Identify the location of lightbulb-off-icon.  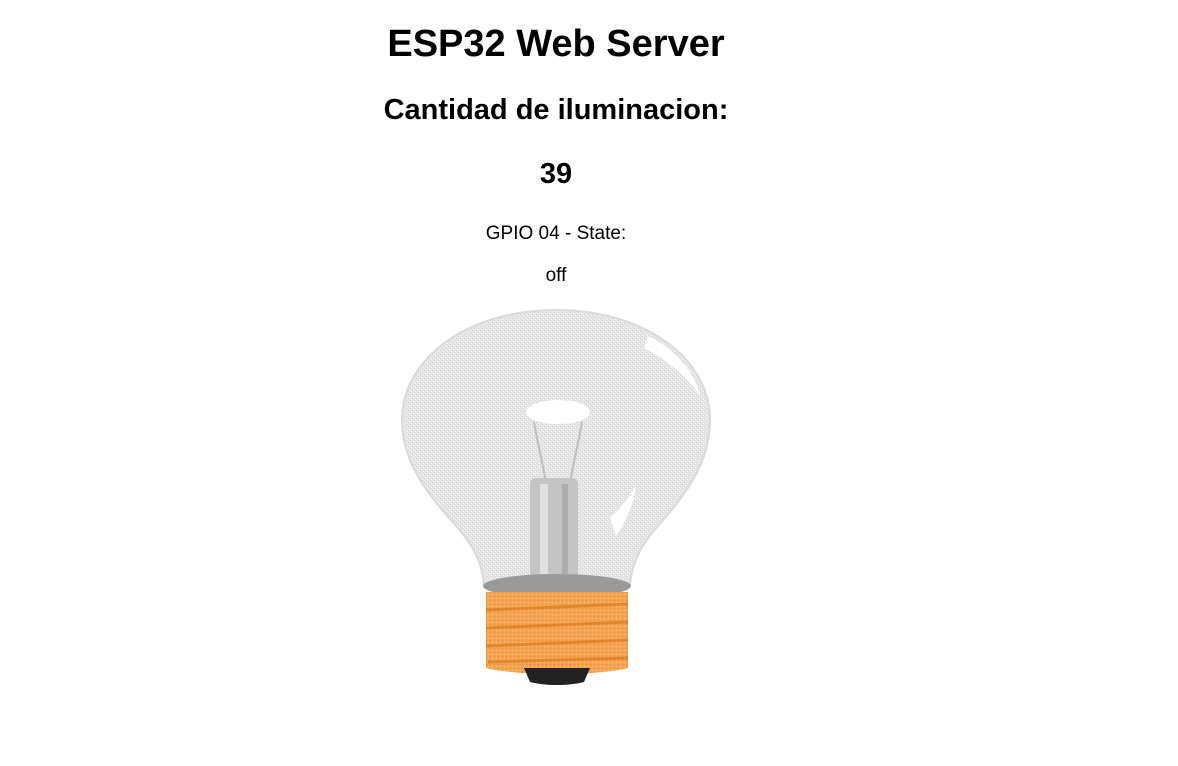
(556, 497).